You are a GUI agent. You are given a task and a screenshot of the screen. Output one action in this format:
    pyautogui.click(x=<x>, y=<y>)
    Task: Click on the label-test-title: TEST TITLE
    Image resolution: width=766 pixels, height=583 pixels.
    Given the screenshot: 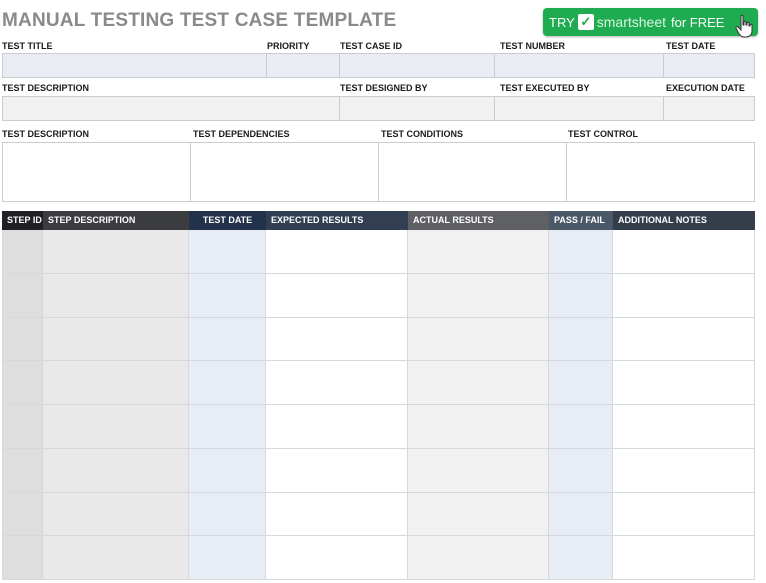 What is the action you would take?
    pyautogui.click(x=27, y=46)
    